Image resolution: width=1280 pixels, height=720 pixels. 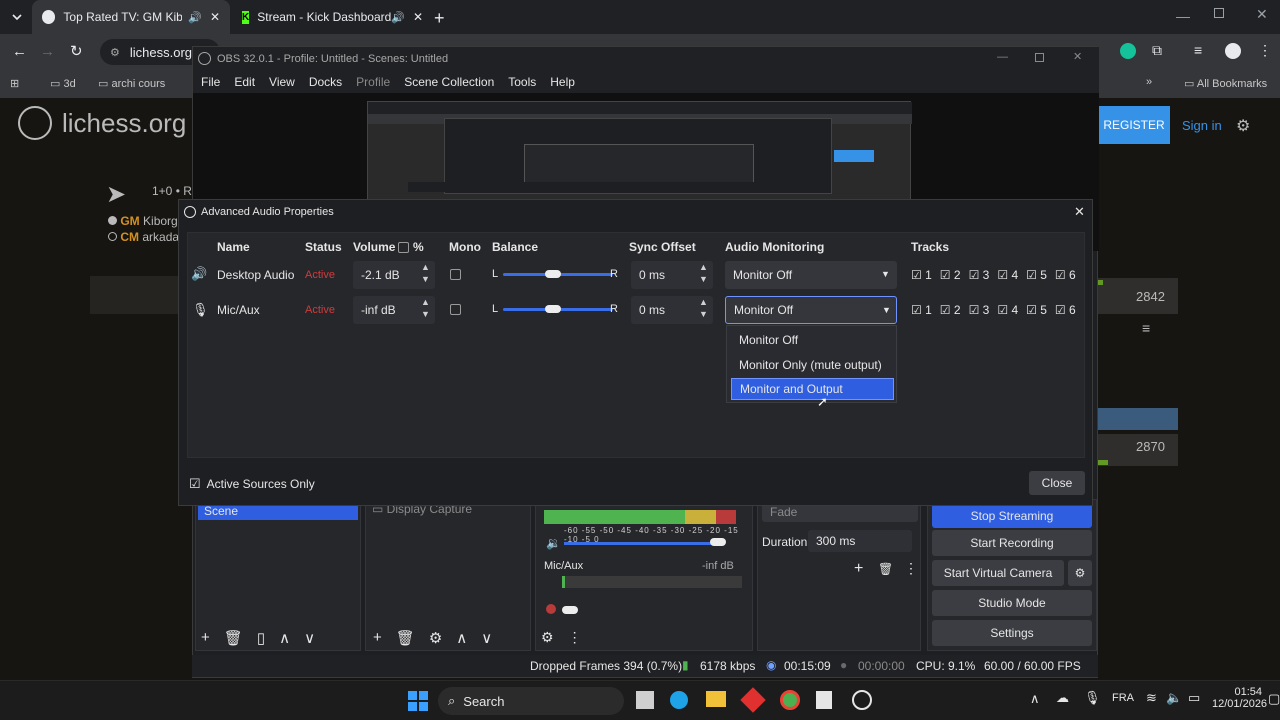 What do you see at coordinates (522, 82) in the screenshot?
I see `menu-tools: Tools` at bounding box center [522, 82].